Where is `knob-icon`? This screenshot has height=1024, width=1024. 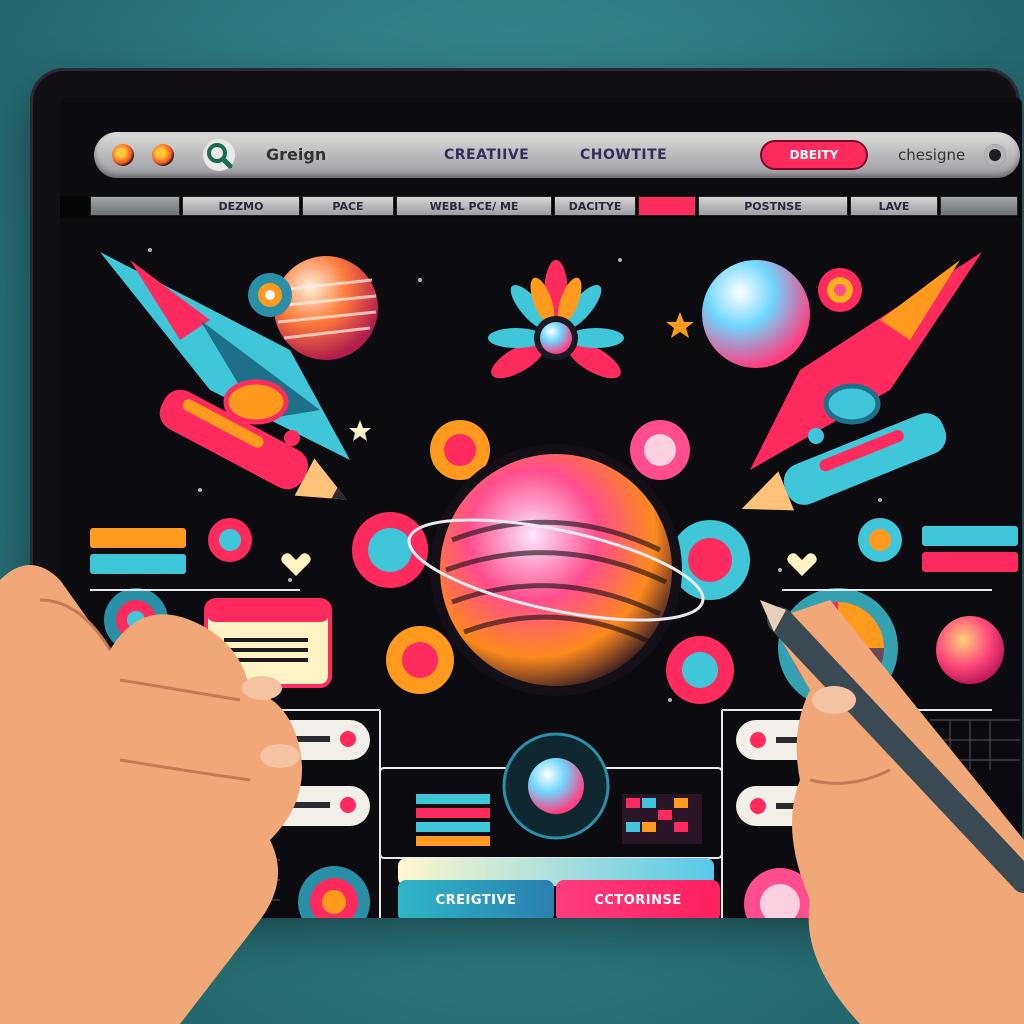 knob-icon is located at coordinates (556, 786).